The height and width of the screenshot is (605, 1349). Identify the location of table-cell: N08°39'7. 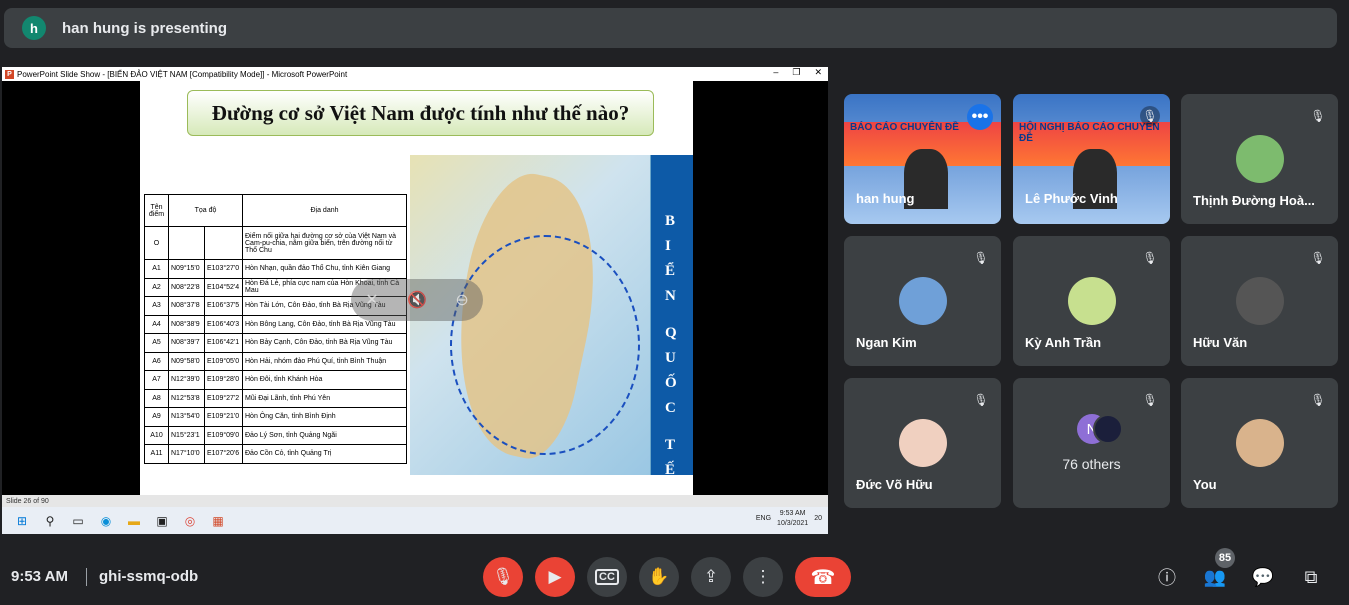
(186, 343).